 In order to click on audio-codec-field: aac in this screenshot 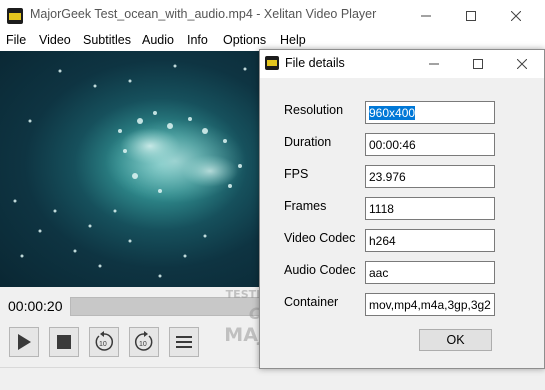, I will do `click(430, 272)`.